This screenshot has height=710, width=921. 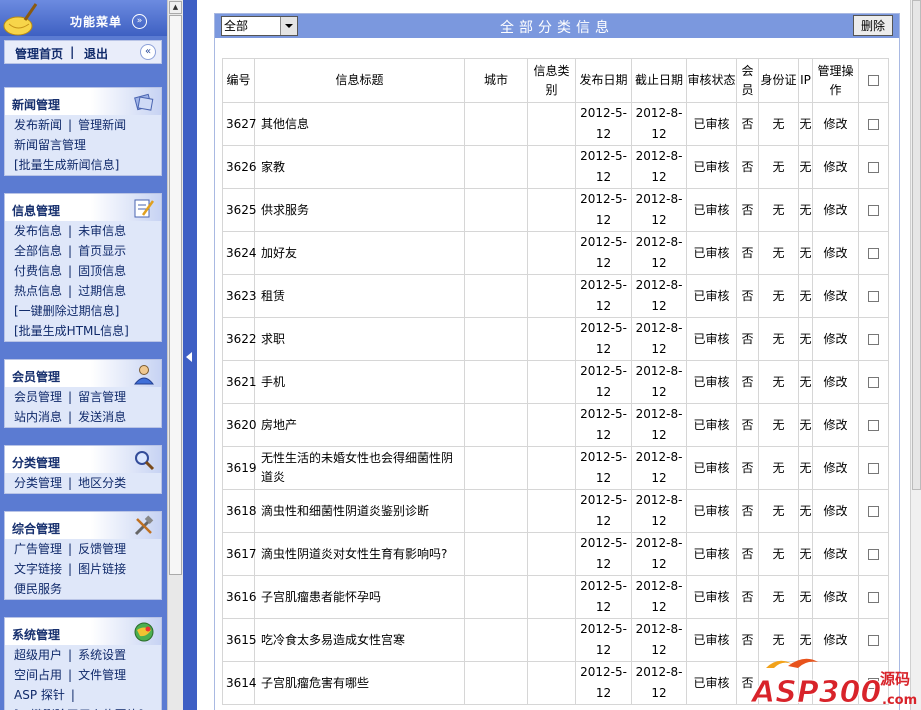 What do you see at coordinates (39, 53) in the screenshot?
I see `home-link: 管理首页` at bounding box center [39, 53].